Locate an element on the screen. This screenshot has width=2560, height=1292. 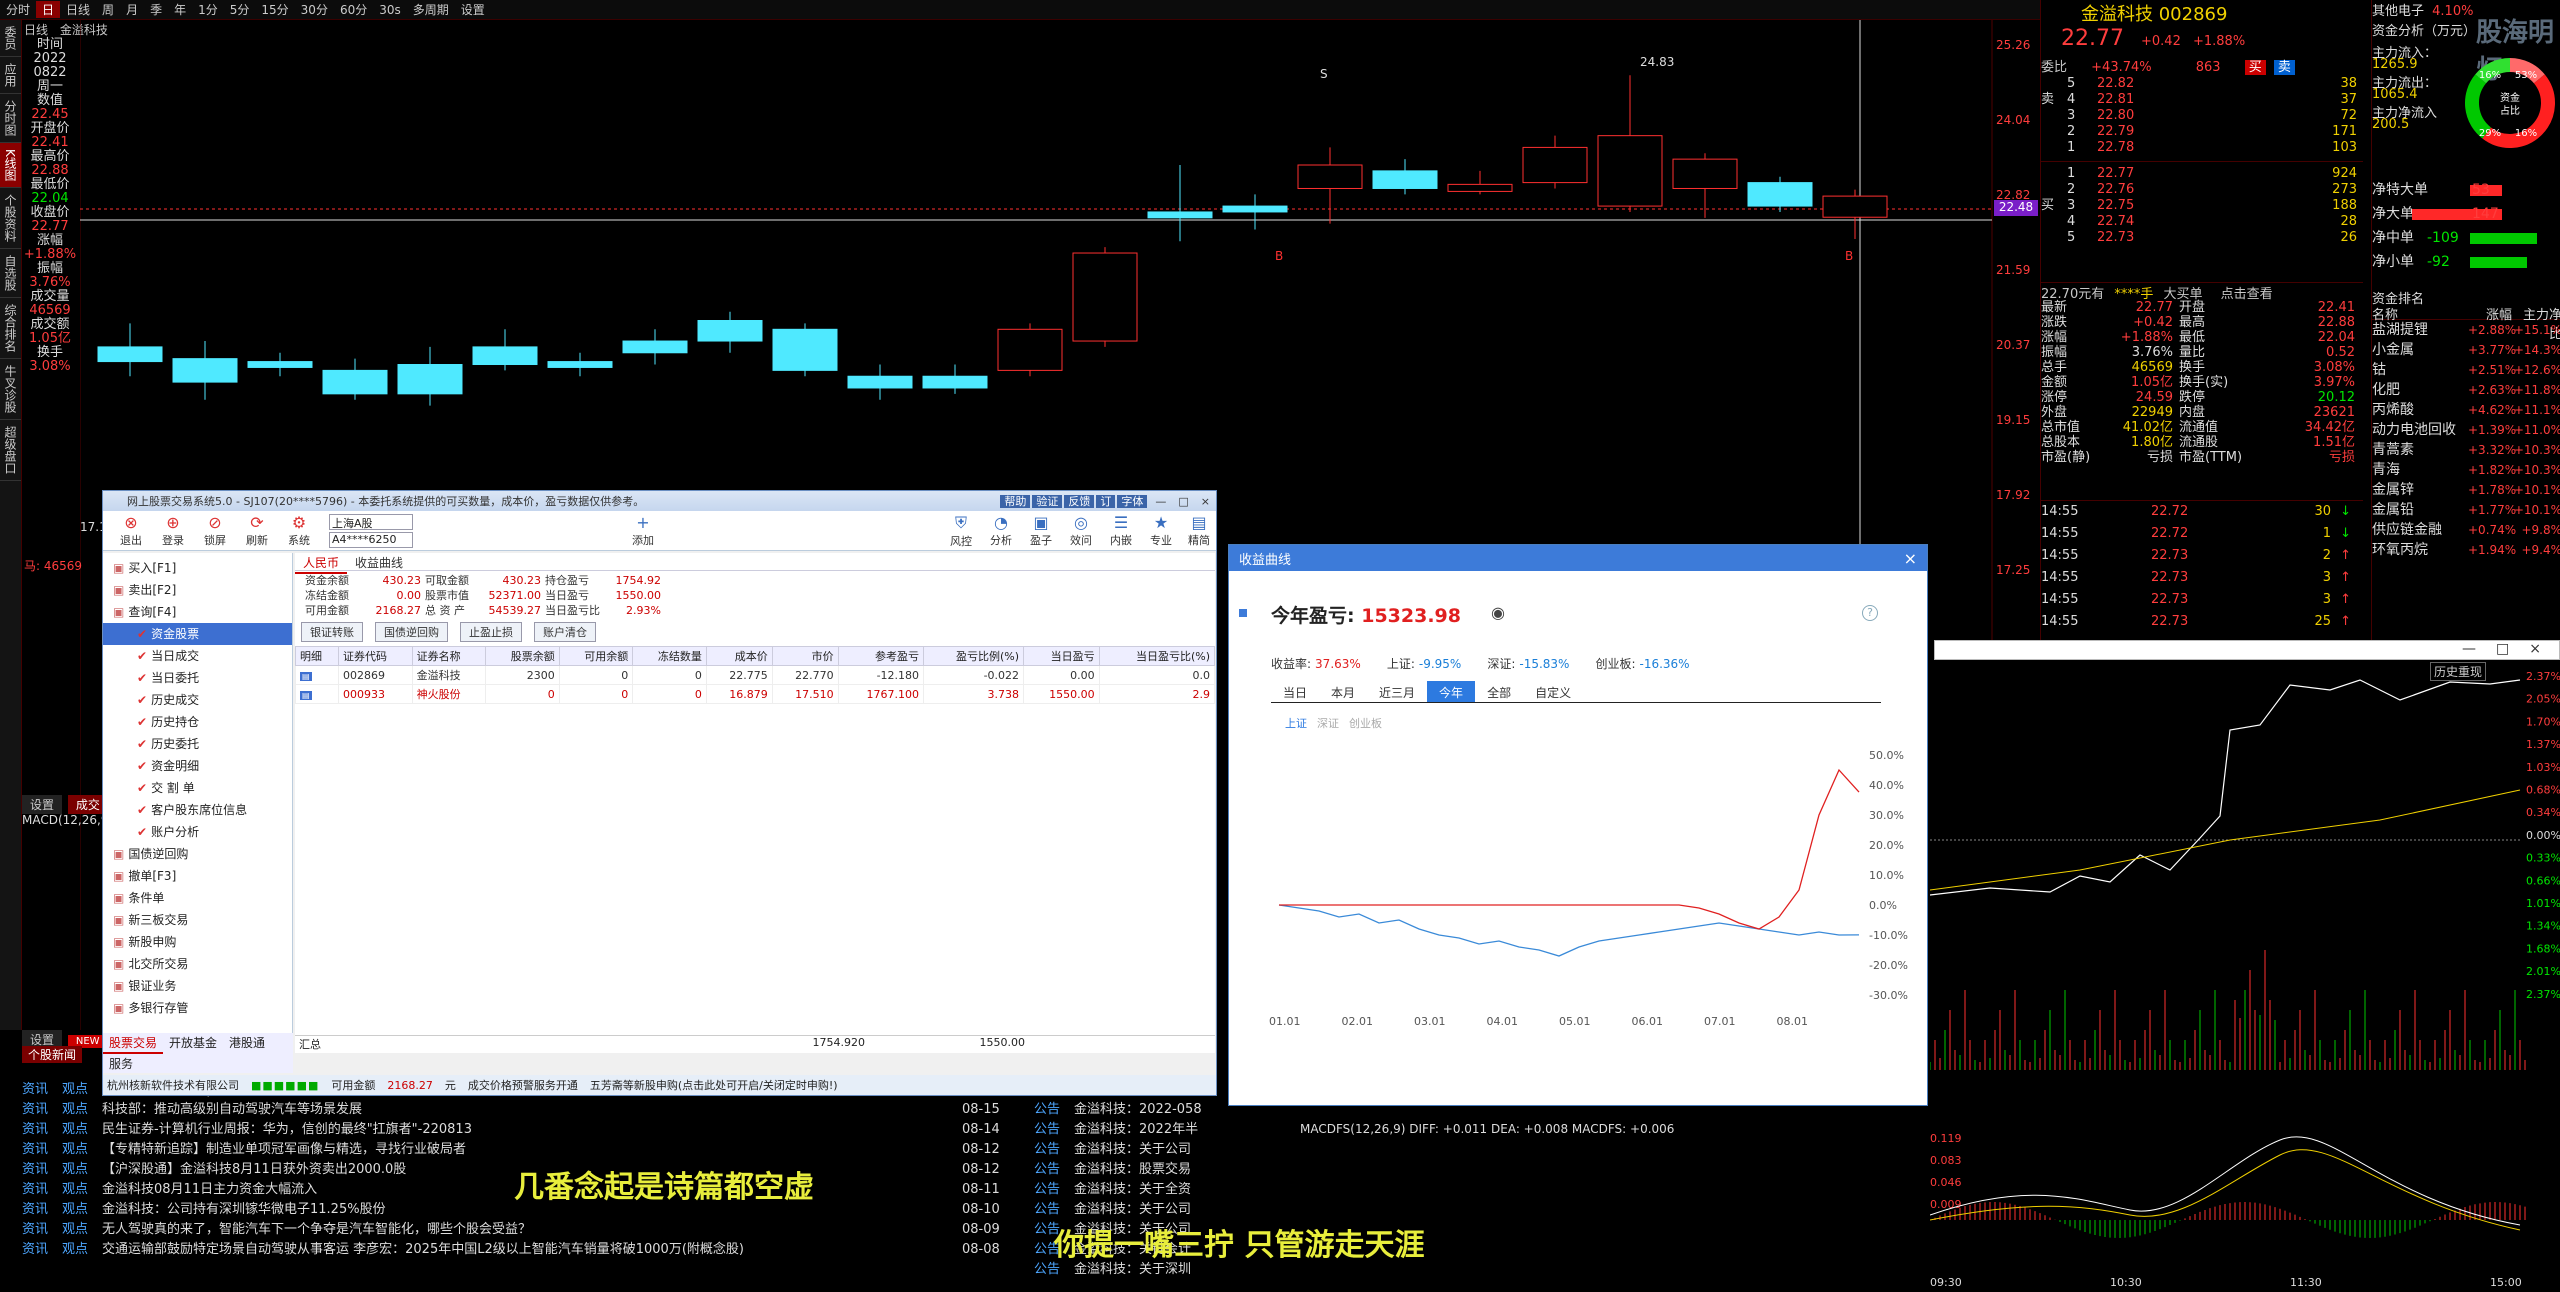
col-header-3: 股票余额 is located at coordinates (522, 656).